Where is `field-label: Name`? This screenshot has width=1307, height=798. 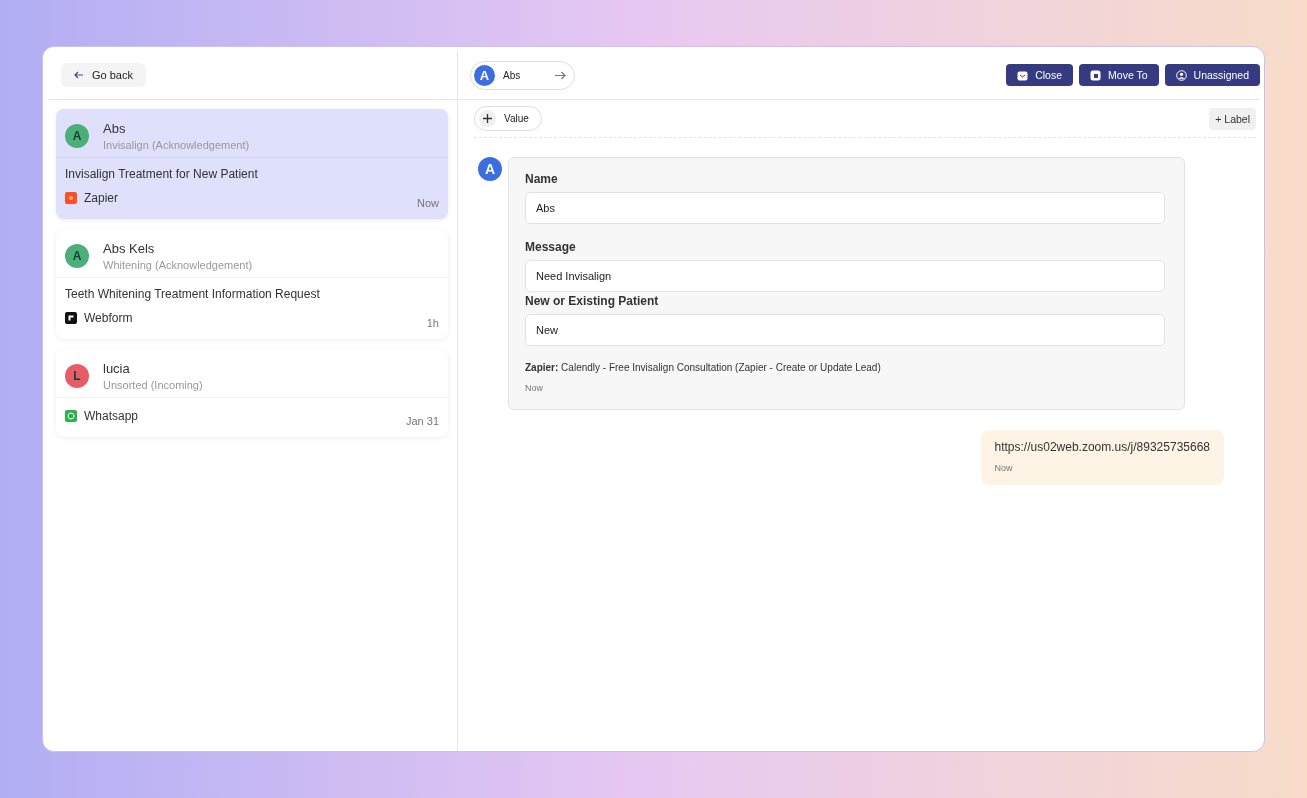
field-label: Name is located at coordinates (542, 179).